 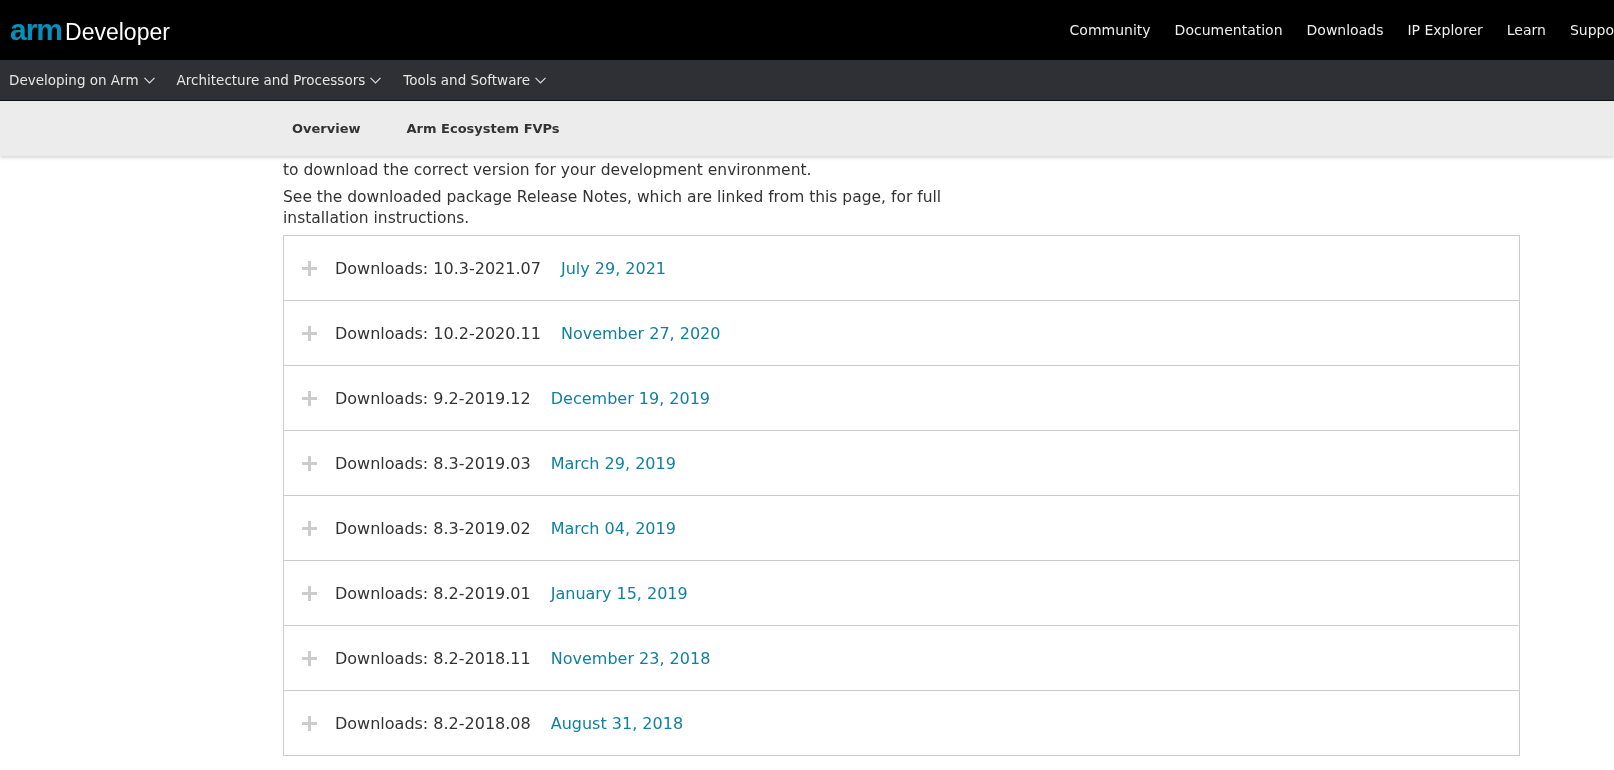 I want to click on header-link: IP Explorer, so click(x=1445, y=30).